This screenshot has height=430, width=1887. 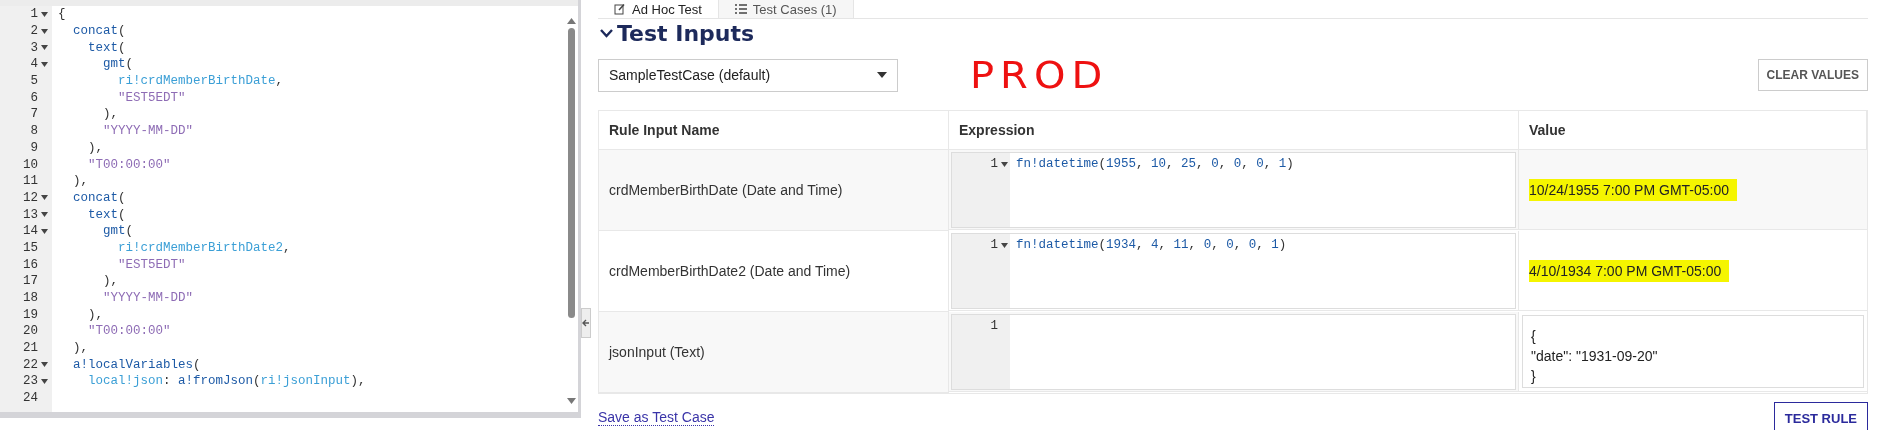 I want to click on save-as-test-case-link: Save as Test Case, so click(x=656, y=417).